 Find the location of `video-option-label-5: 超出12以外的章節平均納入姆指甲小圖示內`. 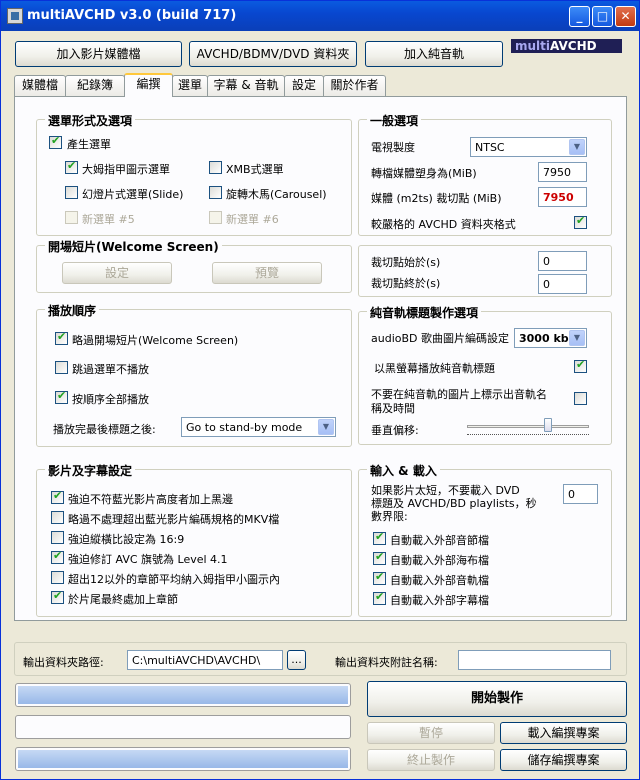

video-option-label-5: 超出12以外的章節平均納入姆指甲小圖示內 is located at coordinates (174, 579).